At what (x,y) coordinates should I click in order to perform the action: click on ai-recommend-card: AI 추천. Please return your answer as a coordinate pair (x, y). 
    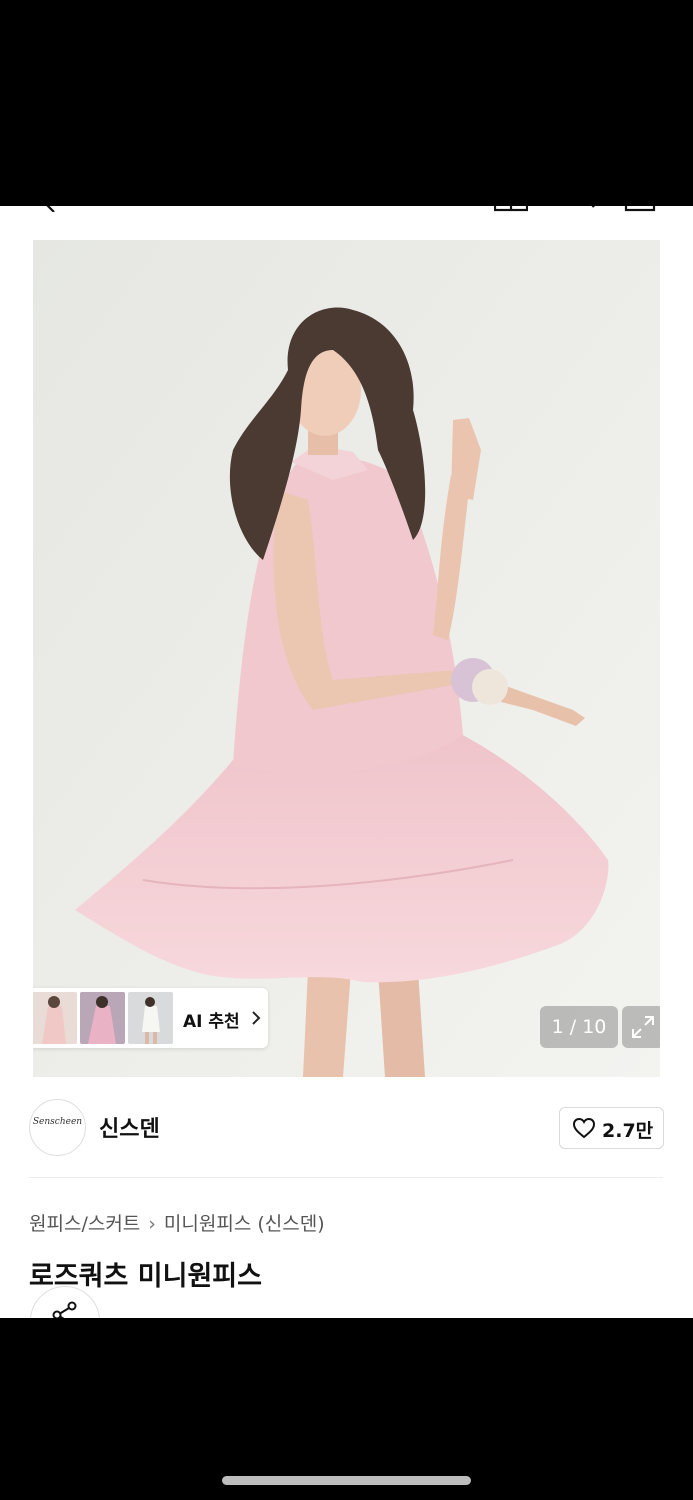
    Looking at the image, I should click on (150, 1018).